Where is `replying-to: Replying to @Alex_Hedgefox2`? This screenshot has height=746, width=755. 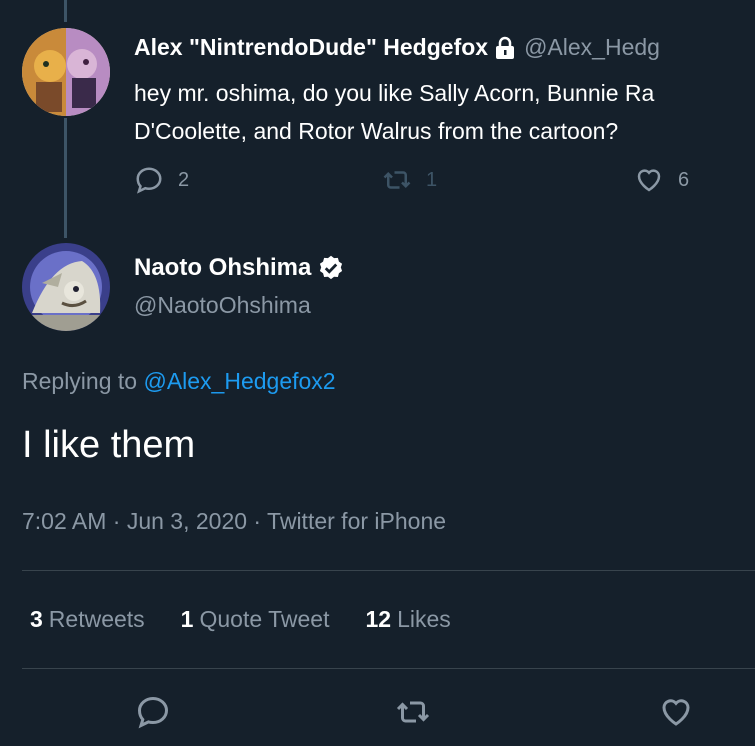
replying-to: Replying to @Alex_Hedgefox2 is located at coordinates (179, 381).